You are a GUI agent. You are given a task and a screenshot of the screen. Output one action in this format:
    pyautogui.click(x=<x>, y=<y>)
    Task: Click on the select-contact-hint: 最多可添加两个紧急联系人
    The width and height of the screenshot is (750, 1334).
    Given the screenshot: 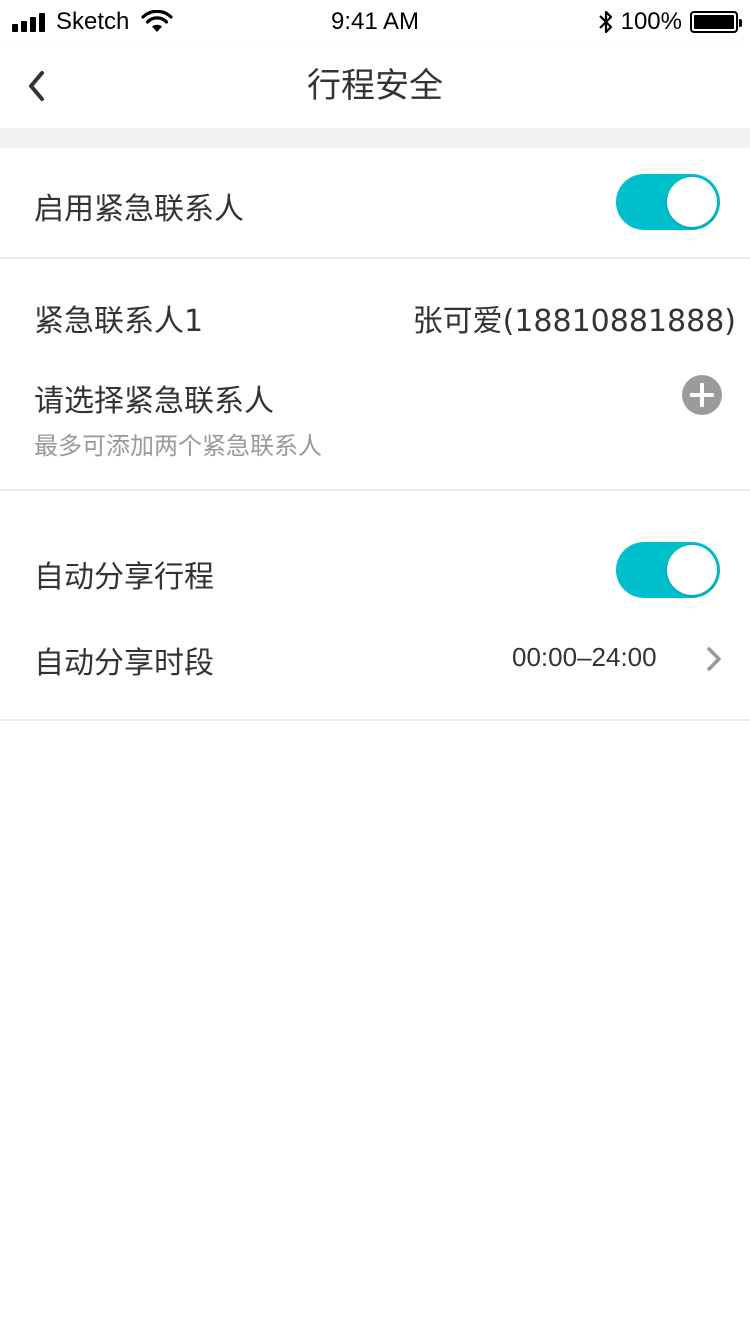 What is the action you would take?
    pyautogui.click(x=178, y=446)
    